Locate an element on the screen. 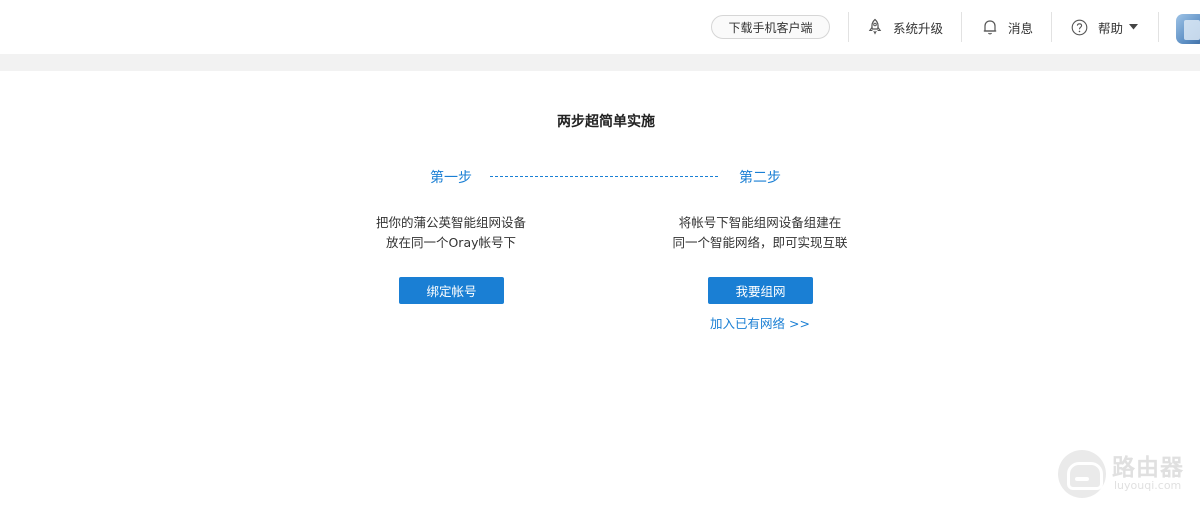  step-one-desc-line: 放在同一个Oray帐号下 is located at coordinates (451, 242).